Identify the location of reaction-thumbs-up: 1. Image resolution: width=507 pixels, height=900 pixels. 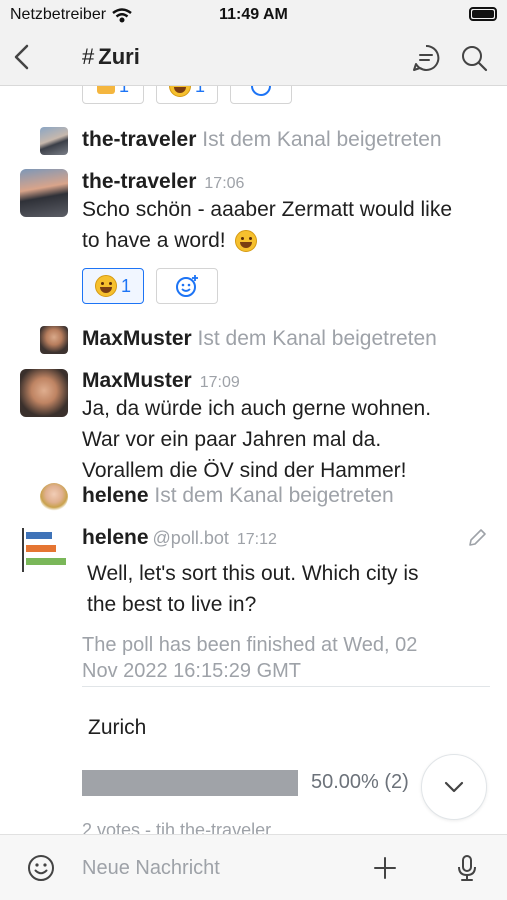
(113, 95).